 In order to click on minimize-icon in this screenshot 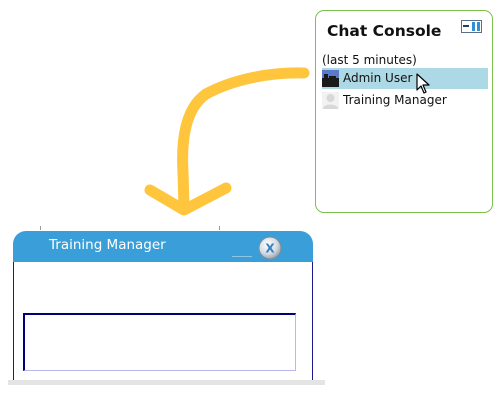, I will do `click(242, 256)`.